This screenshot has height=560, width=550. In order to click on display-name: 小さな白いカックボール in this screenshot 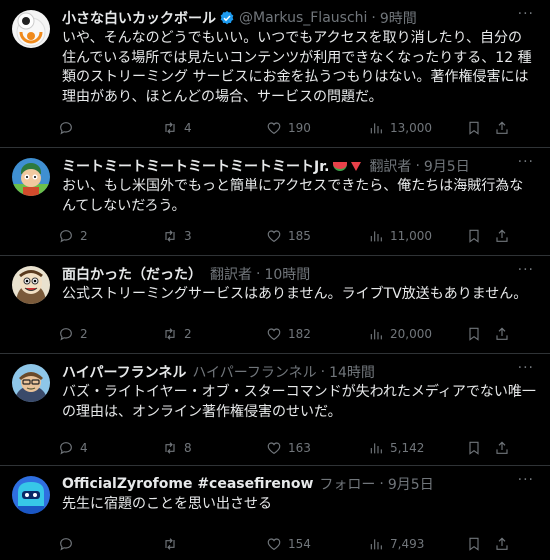, I will do `click(139, 18)`.